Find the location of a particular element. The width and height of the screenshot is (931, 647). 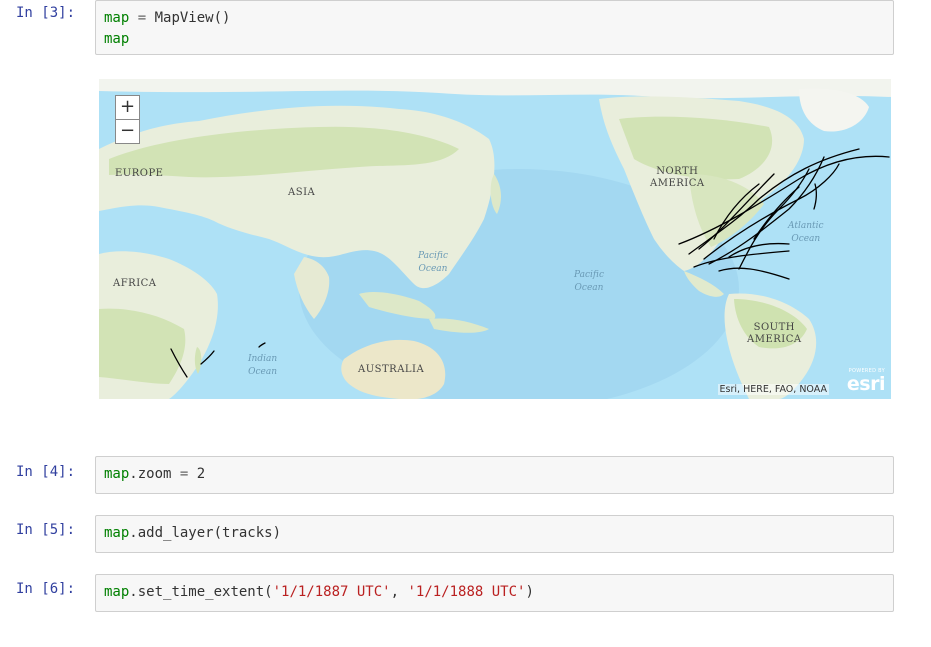

label-atlantic-line2: Ocean is located at coordinates (806, 239).